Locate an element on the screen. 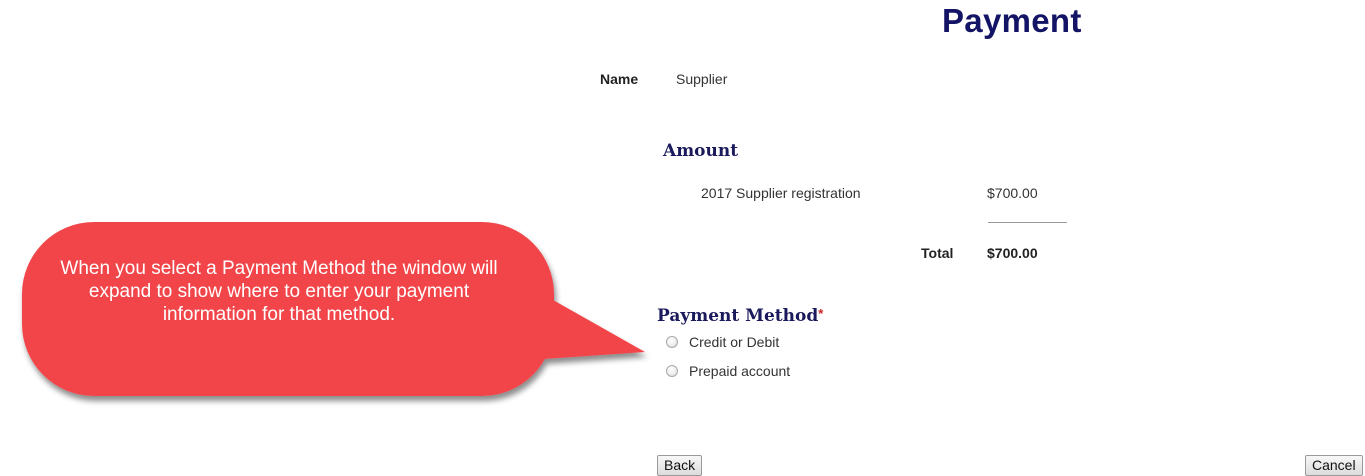 Image resolution: width=1365 pixels, height=476 pixels. line-item-description: 2017 Supplier registration is located at coordinates (781, 193).